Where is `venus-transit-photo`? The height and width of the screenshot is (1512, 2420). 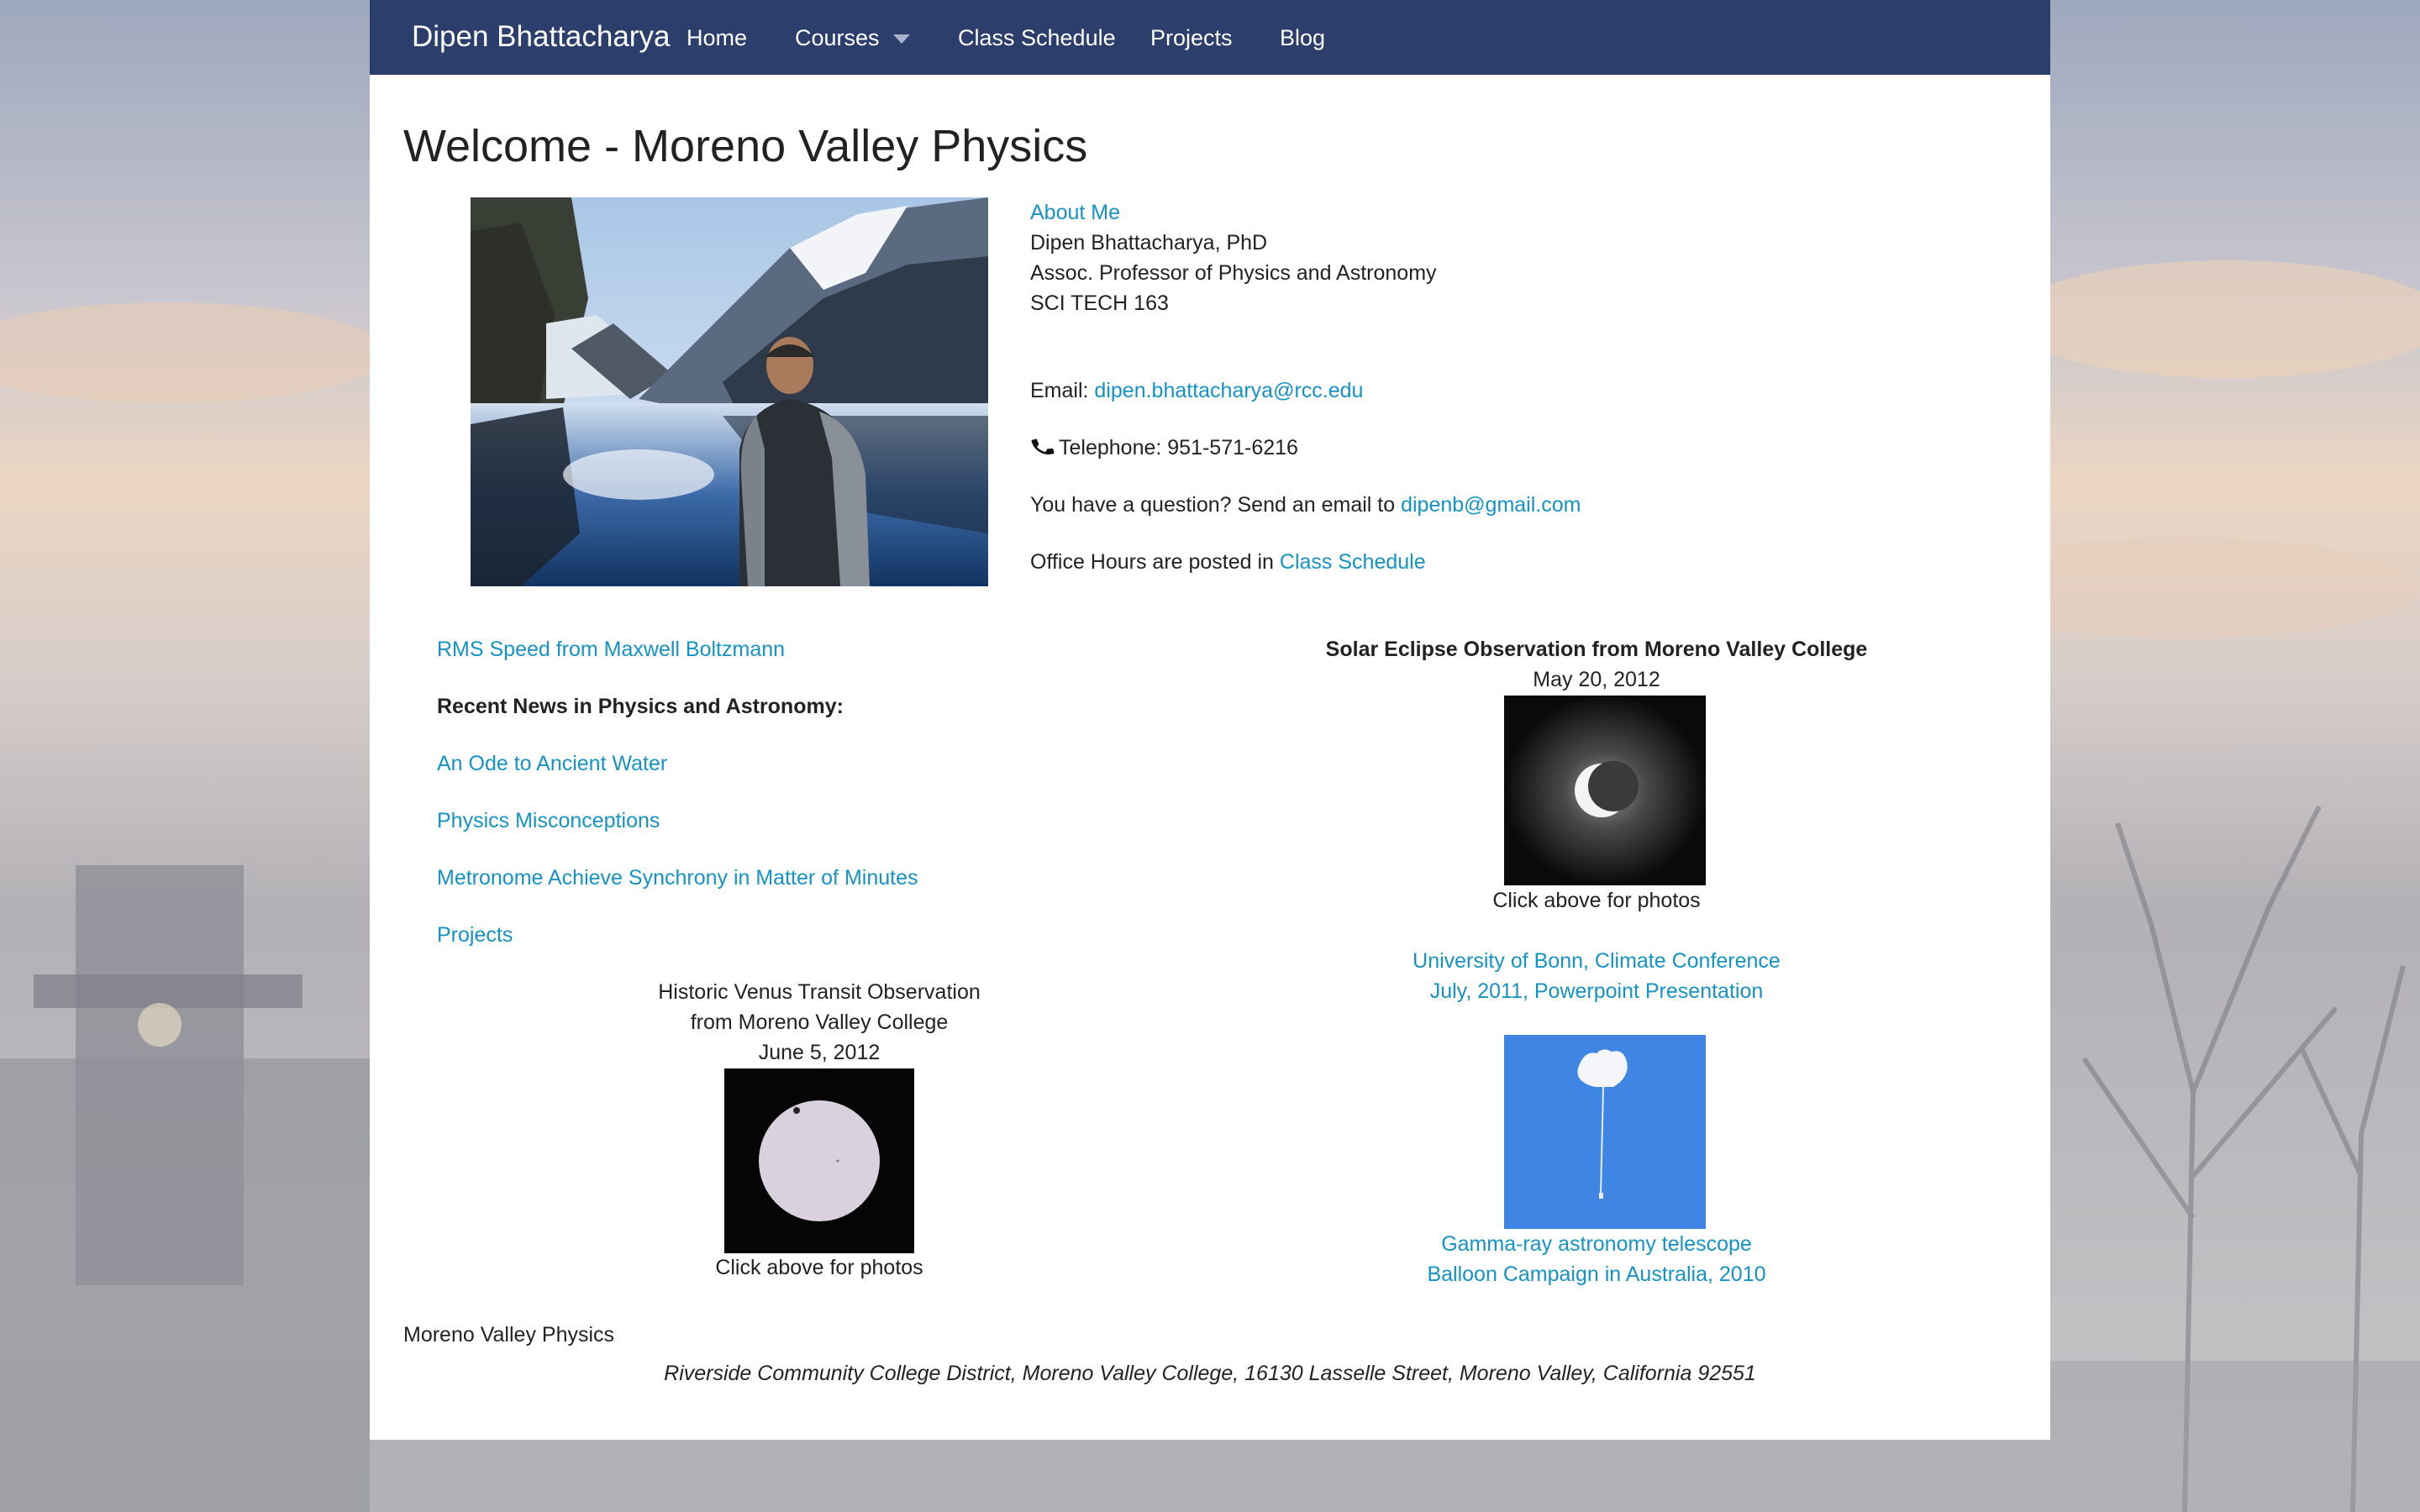 venus-transit-photo is located at coordinates (819, 1160).